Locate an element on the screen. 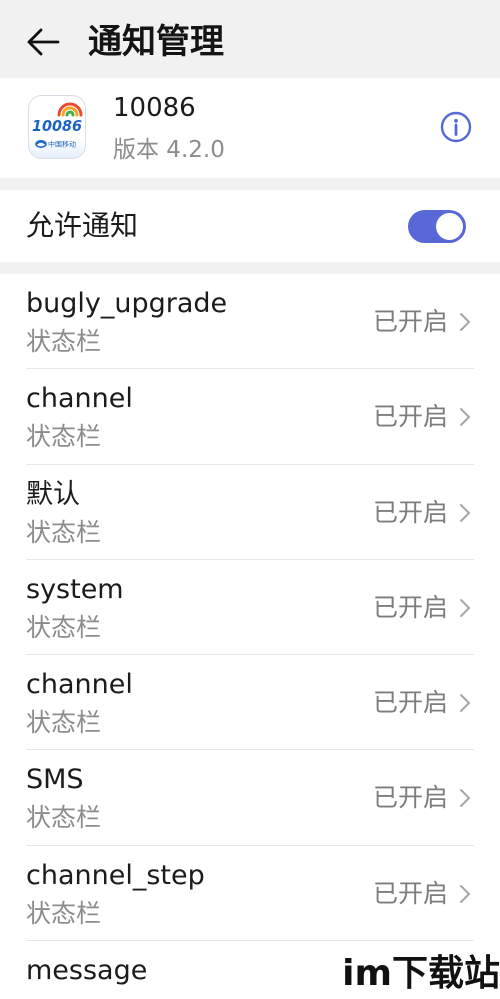 The height and width of the screenshot is (999, 500). app-version: 版本 4.2.0 is located at coordinates (169, 150).